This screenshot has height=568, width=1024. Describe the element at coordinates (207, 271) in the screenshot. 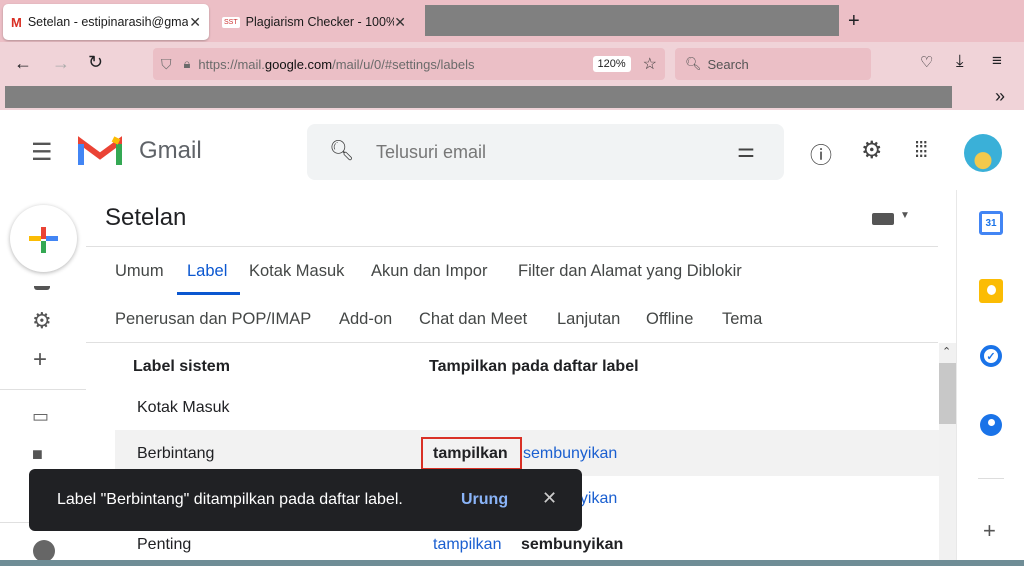

I see `tab-label: Label` at that location.